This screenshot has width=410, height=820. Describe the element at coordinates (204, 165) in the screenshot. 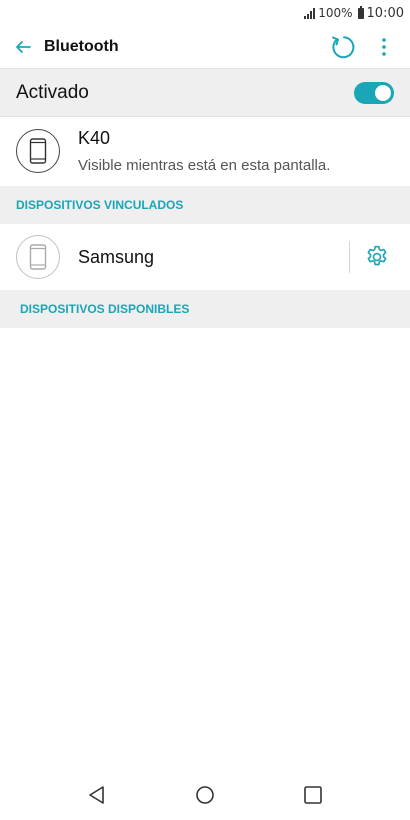

I see `device-visibility-text: Visible mientras está en esta pantalla.` at that location.